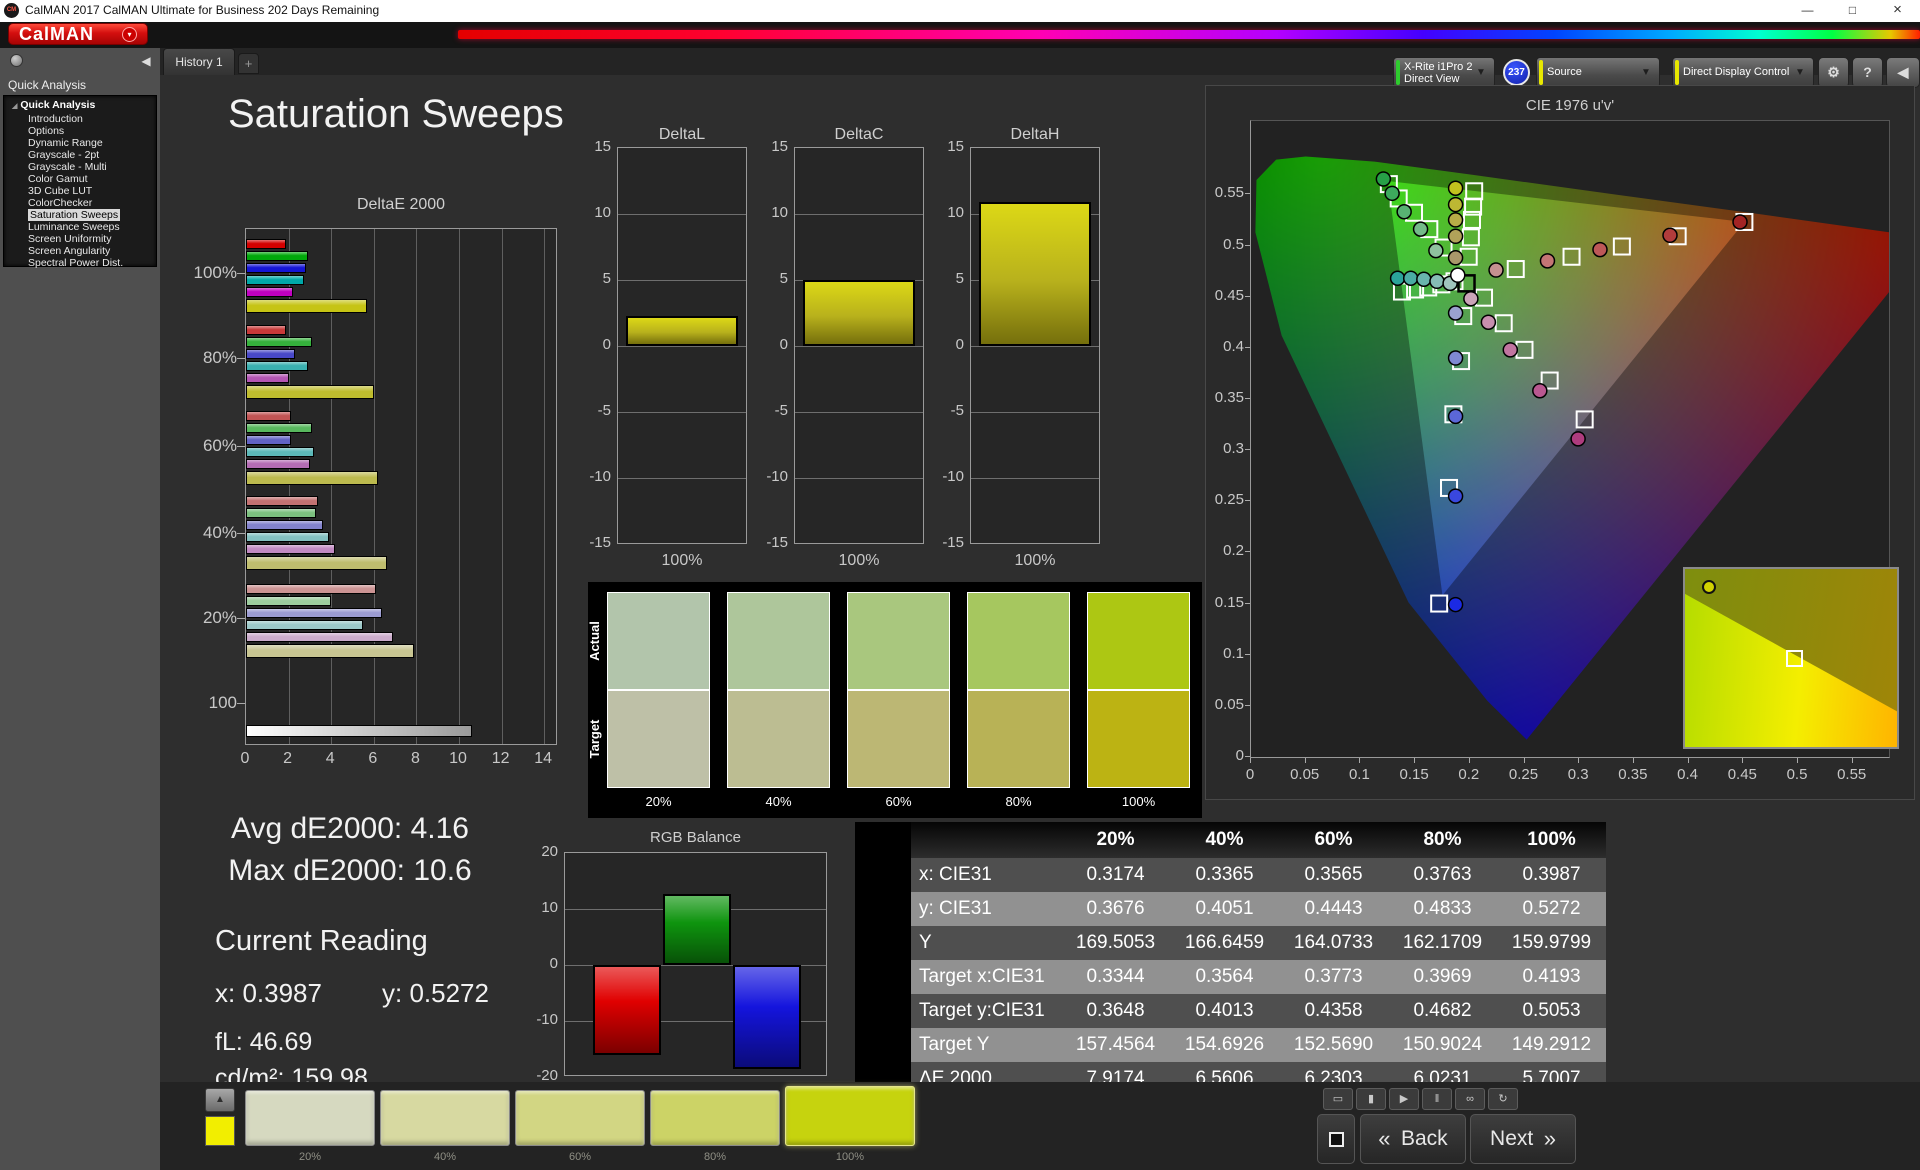 The width and height of the screenshot is (1920, 1170). What do you see at coordinates (1035, 345) in the screenshot?
I see `delta_h-chart` at bounding box center [1035, 345].